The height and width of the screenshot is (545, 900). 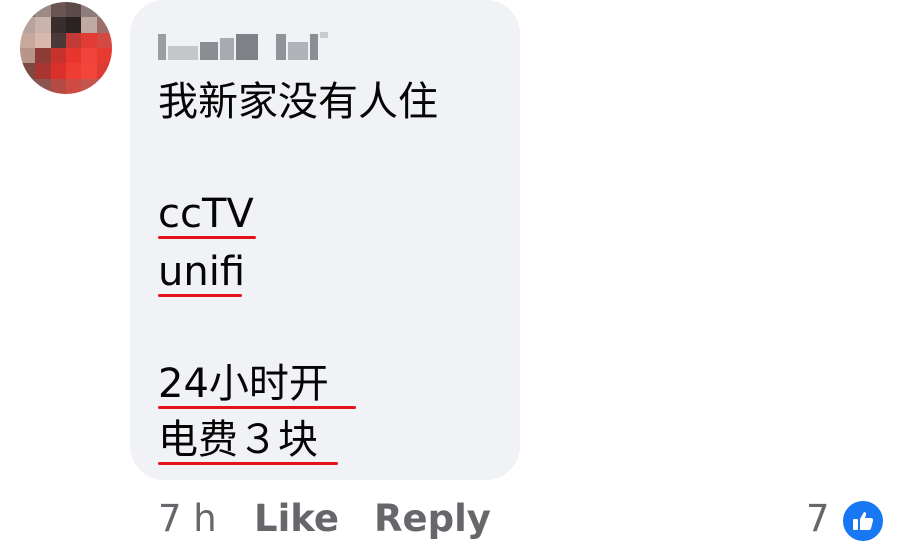 What do you see at coordinates (298, 102) in the screenshot?
I see `comment-line-1: 我新家没有人住` at bounding box center [298, 102].